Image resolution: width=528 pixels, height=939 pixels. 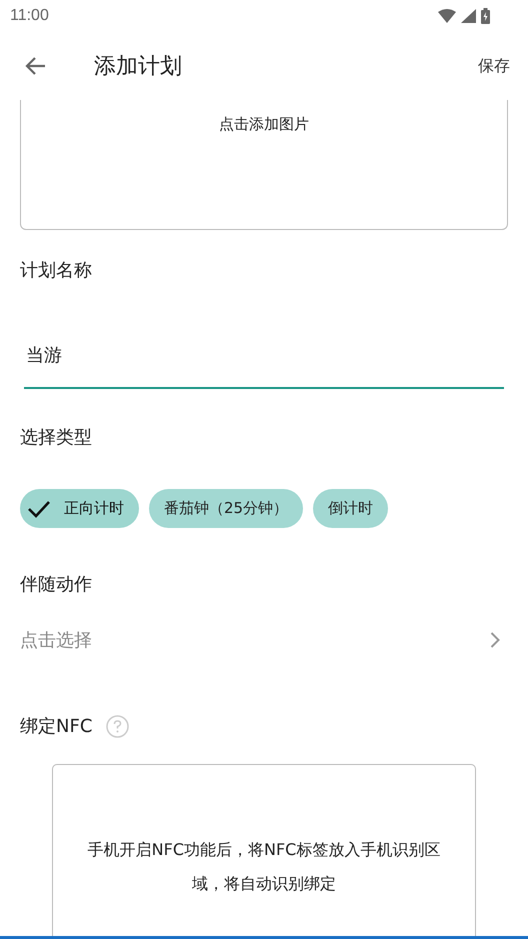 What do you see at coordinates (56, 584) in the screenshot?
I see `section-label: 伴随动作` at bounding box center [56, 584].